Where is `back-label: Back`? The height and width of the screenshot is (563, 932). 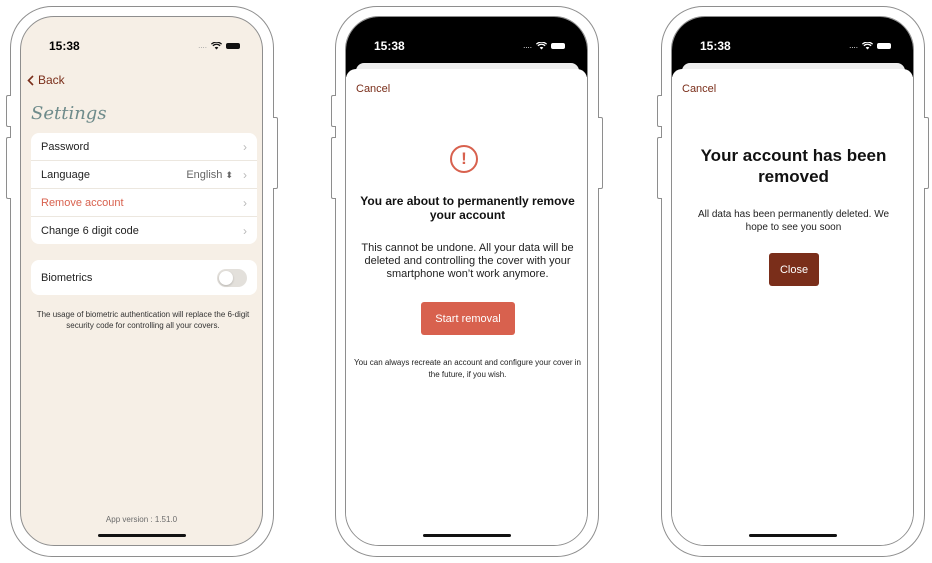 back-label: Back is located at coordinates (51, 80).